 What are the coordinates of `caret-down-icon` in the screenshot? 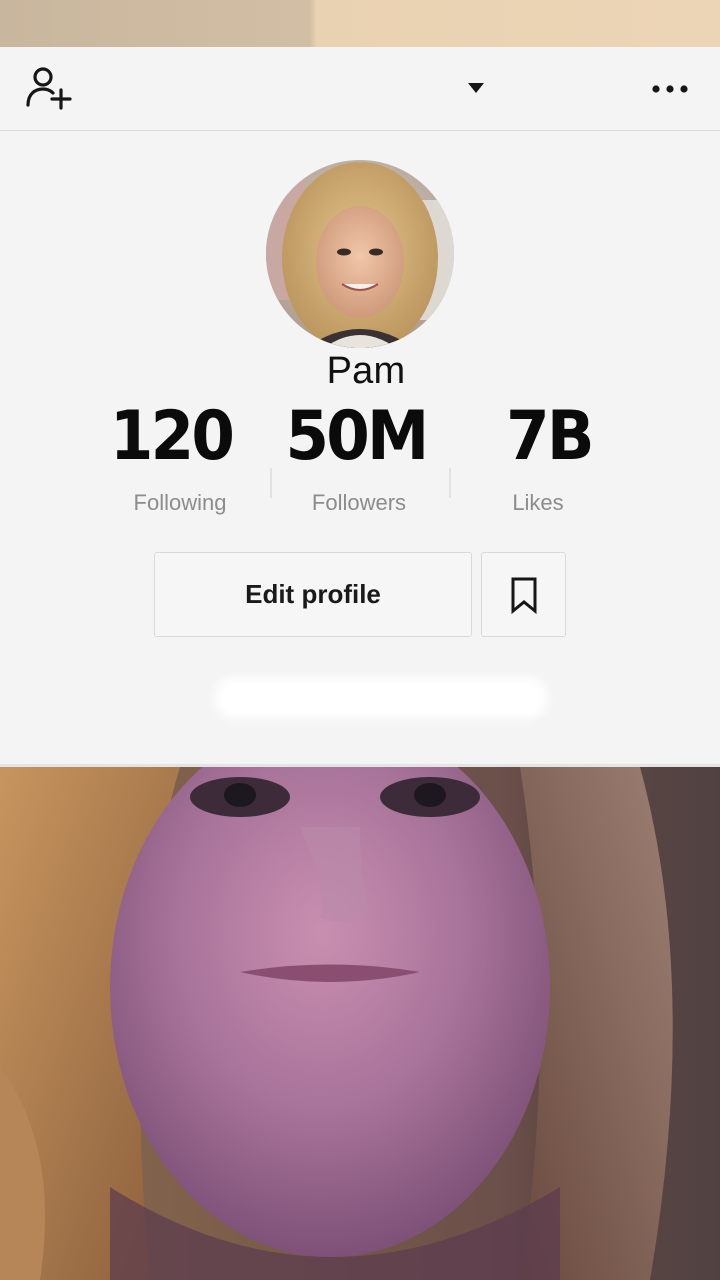 It's located at (476, 88).